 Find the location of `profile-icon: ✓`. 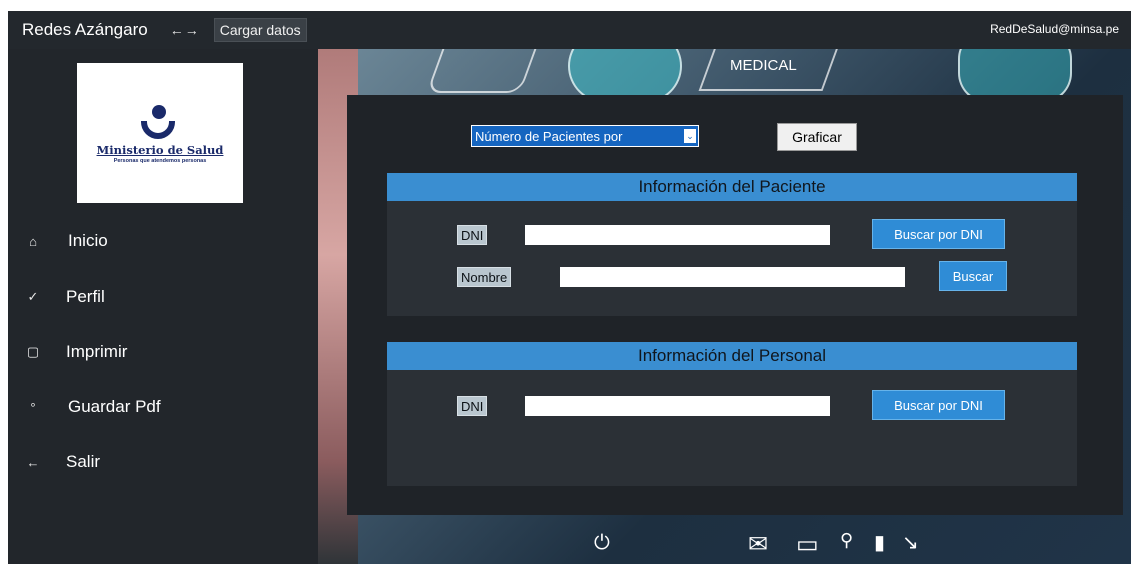

profile-icon: ✓ is located at coordinates (33, 296).